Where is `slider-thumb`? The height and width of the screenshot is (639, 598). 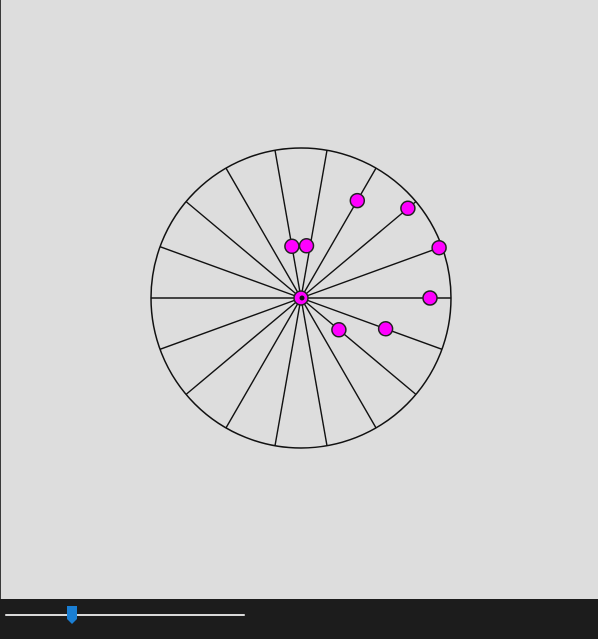 slider-thumb is located at coordinates (72, 615).